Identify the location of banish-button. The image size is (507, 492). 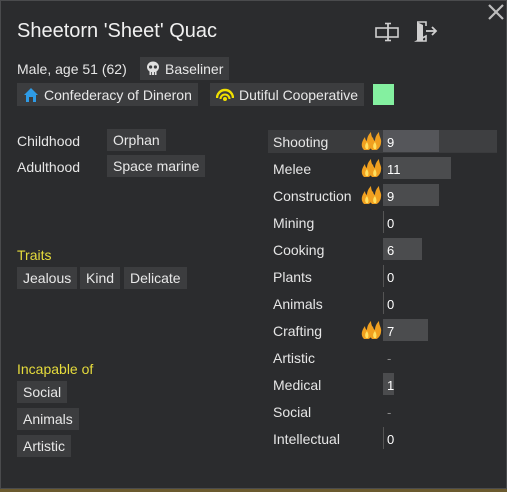
(426, 32).